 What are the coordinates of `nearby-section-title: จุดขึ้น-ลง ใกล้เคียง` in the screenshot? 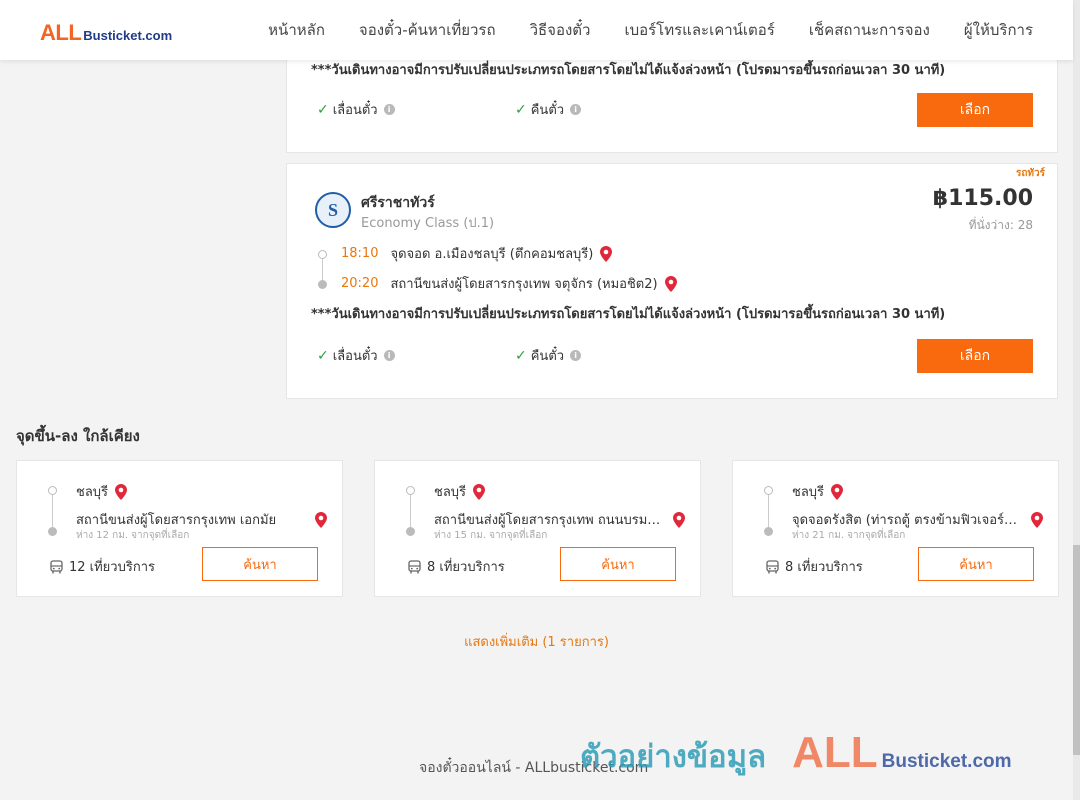 It's located at (78, 436).